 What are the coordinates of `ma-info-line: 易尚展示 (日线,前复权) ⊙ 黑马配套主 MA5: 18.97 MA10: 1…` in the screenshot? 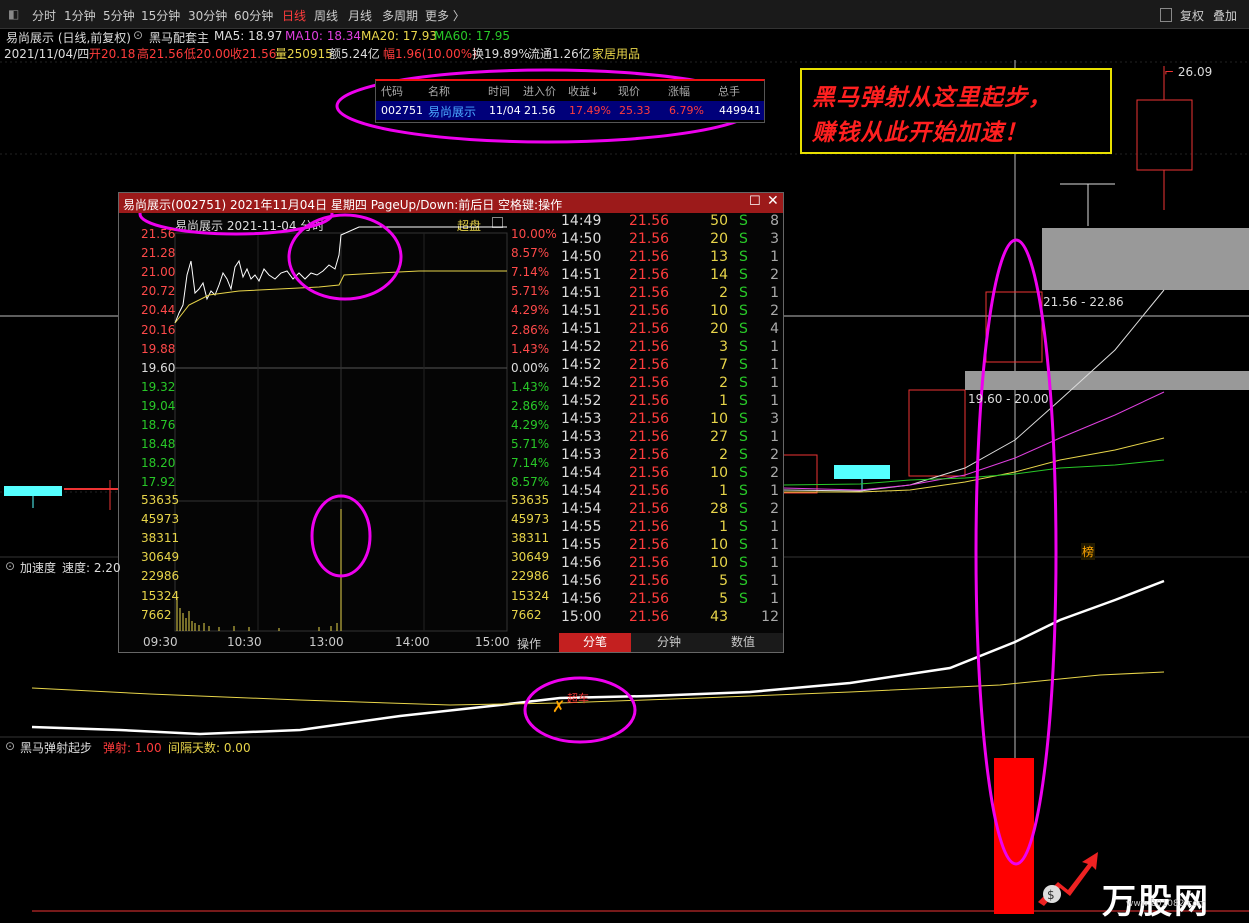 It's located at (624, 36).